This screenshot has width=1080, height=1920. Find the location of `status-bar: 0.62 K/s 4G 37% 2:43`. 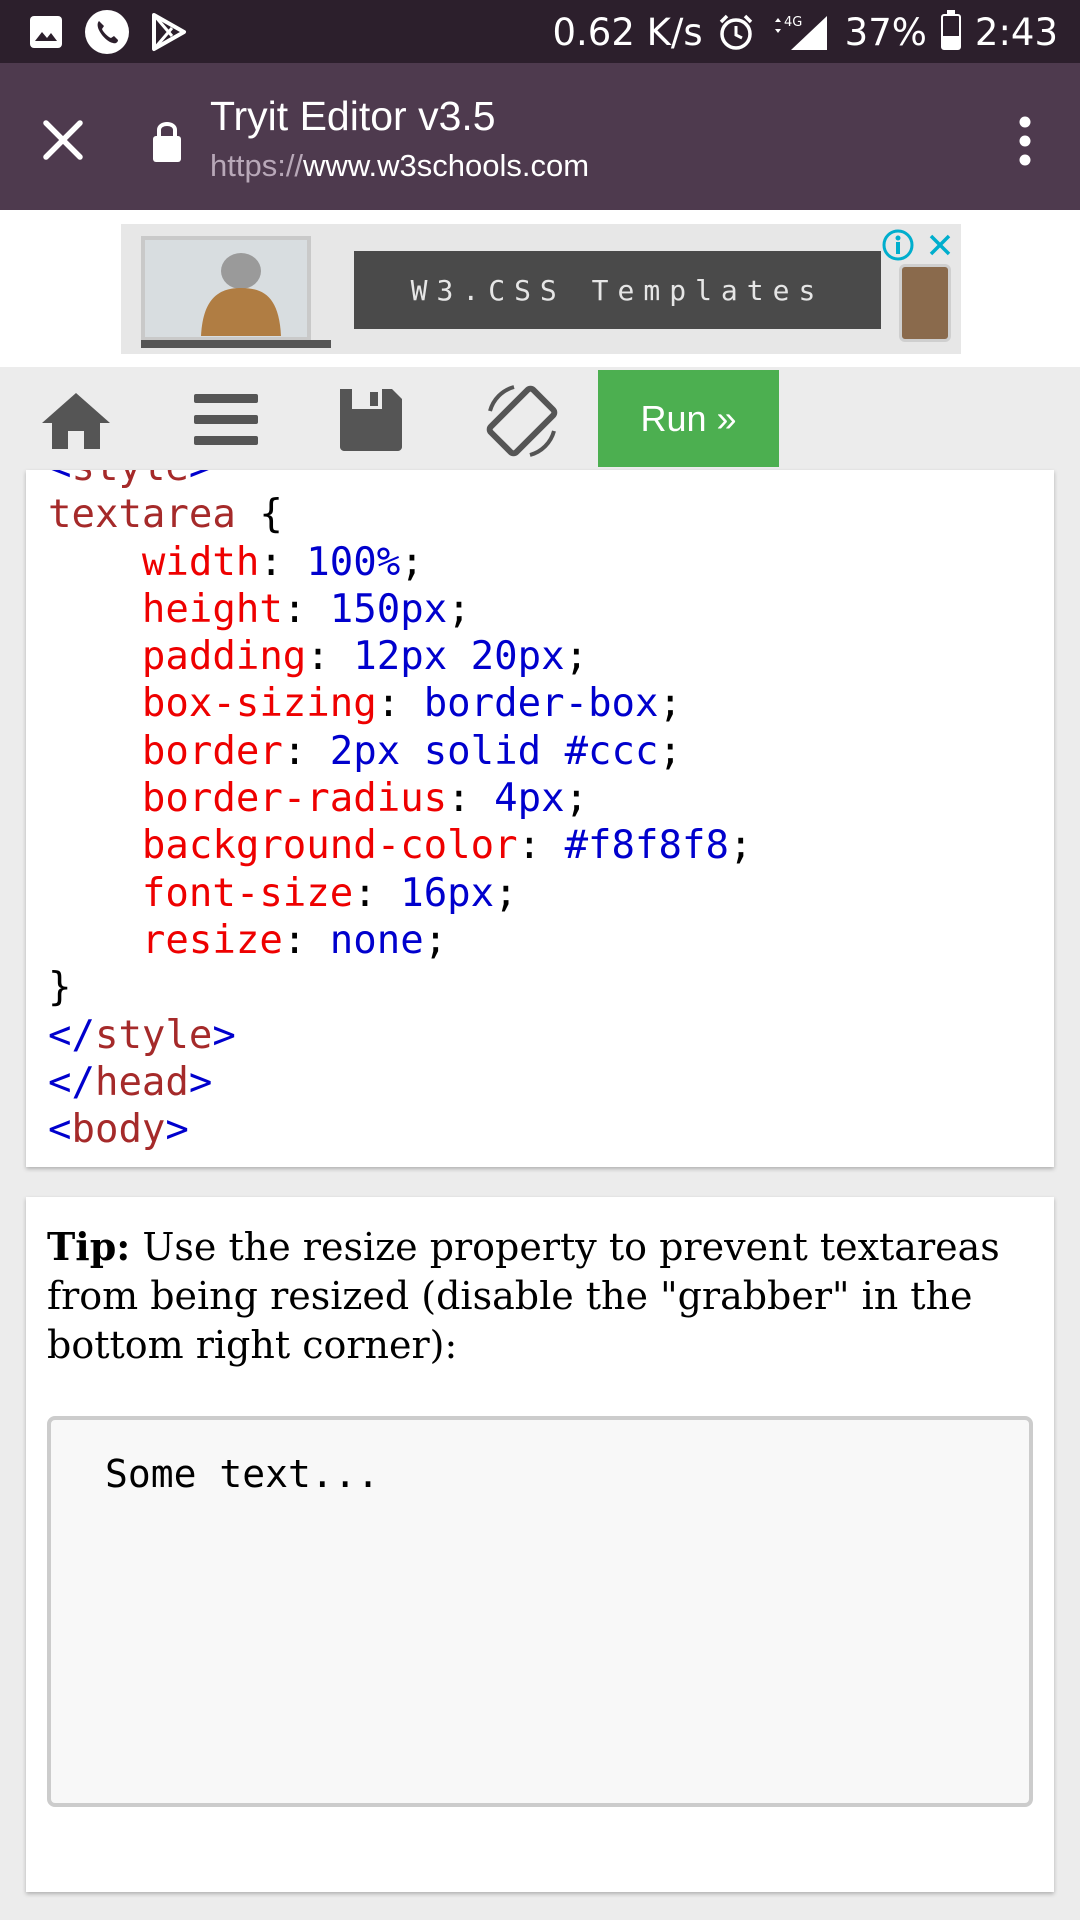

status-bar: 0.62 K/s 4G 37% 2:43 is located at coordinates (540, 31).